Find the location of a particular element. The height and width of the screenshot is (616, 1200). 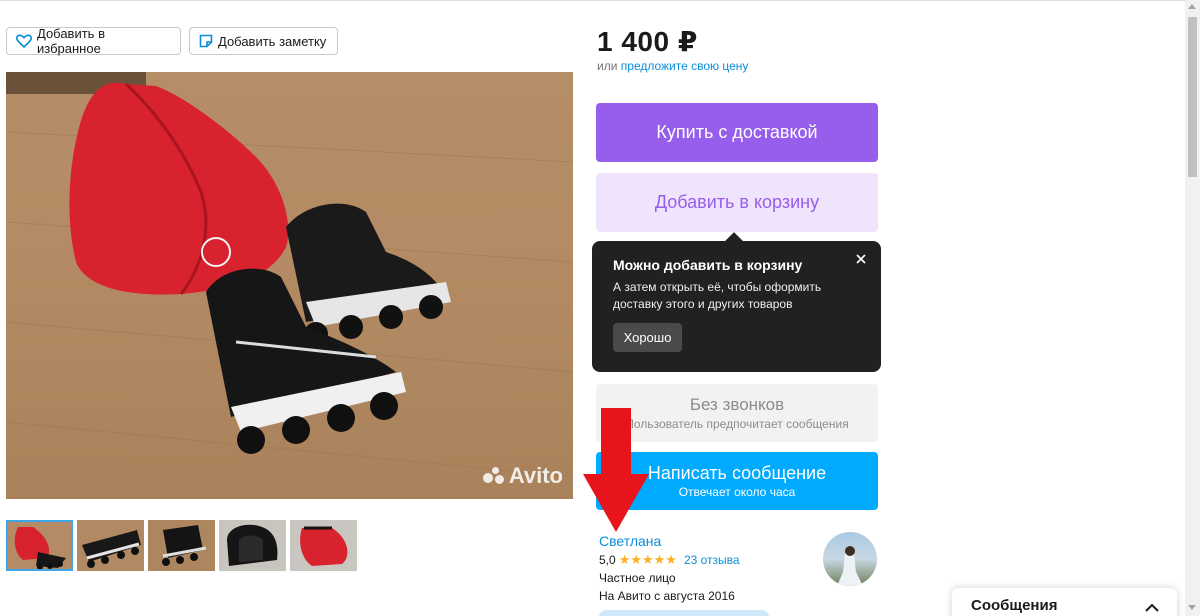

price: 1 400 ₽ is located at coordinates (647, 41).